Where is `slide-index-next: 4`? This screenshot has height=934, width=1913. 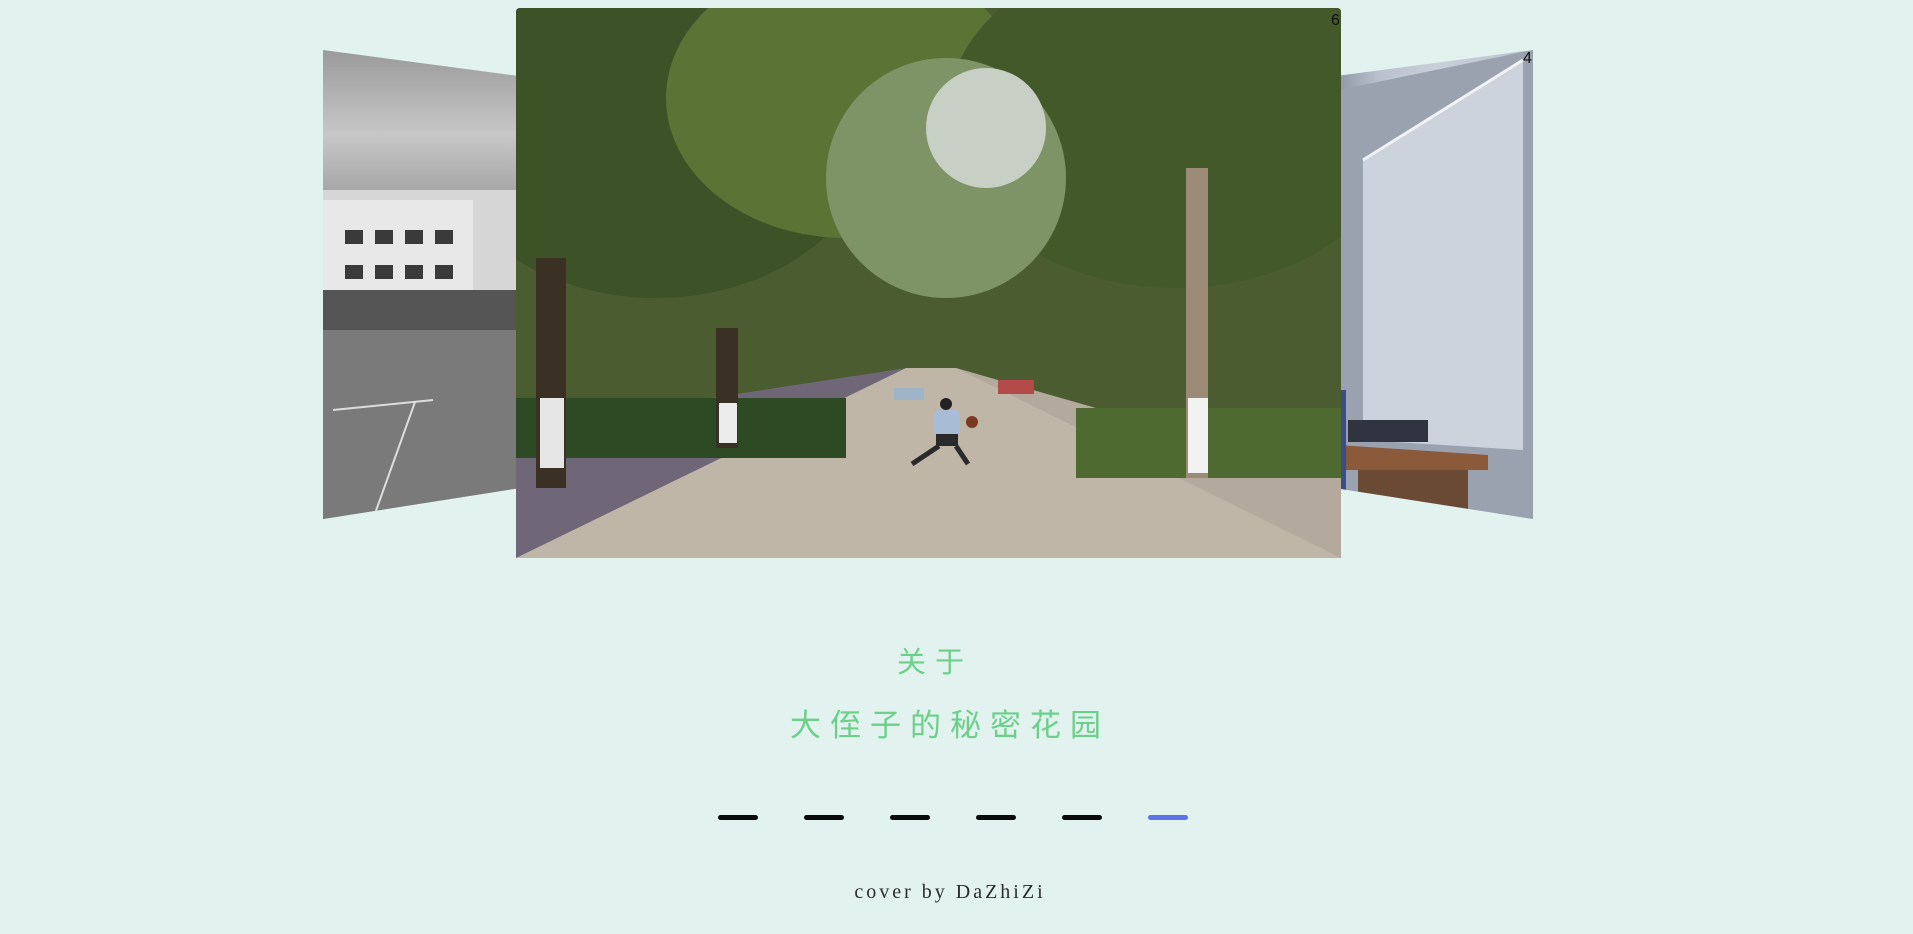 slide-index-next: 4 is located at coordinates (1527, 58).